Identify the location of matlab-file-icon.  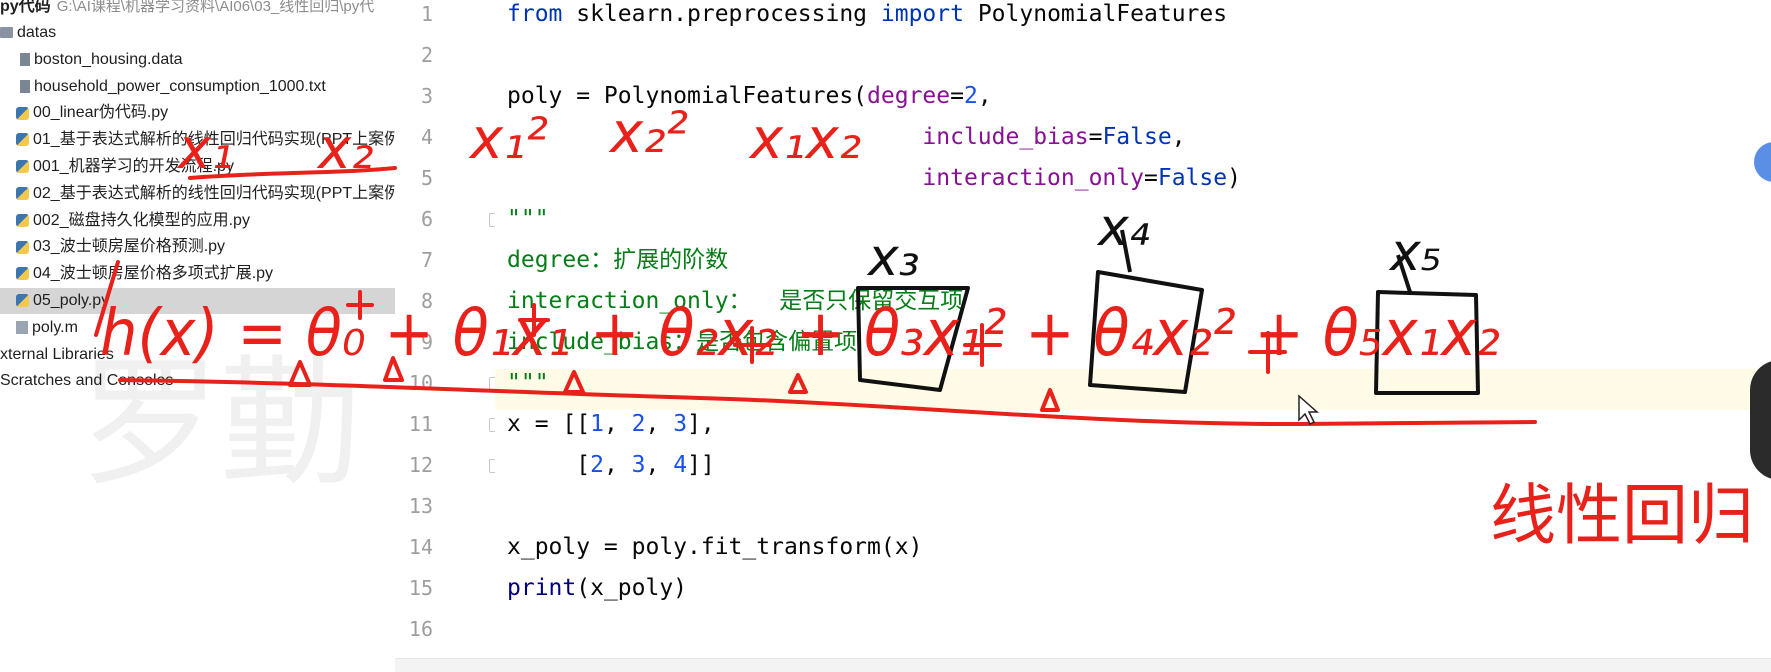
(22, 328).